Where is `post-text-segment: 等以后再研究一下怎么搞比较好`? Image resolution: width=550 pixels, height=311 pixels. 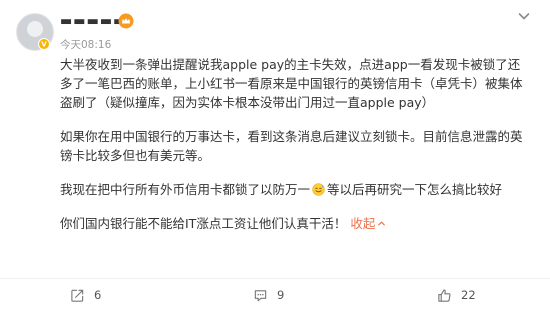
post-text-segment: 等以后再研究一下怎么搞比较好 is located at coordinates (415, 189).